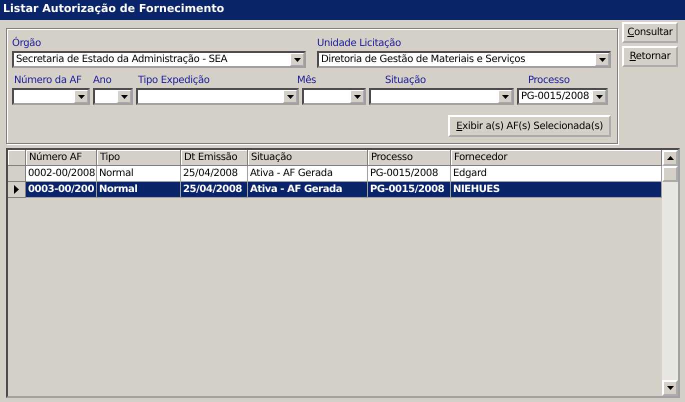  Describe the element at coordinates (556, 174) in the screenshot. I see `table-cell: Edgard` at that location.